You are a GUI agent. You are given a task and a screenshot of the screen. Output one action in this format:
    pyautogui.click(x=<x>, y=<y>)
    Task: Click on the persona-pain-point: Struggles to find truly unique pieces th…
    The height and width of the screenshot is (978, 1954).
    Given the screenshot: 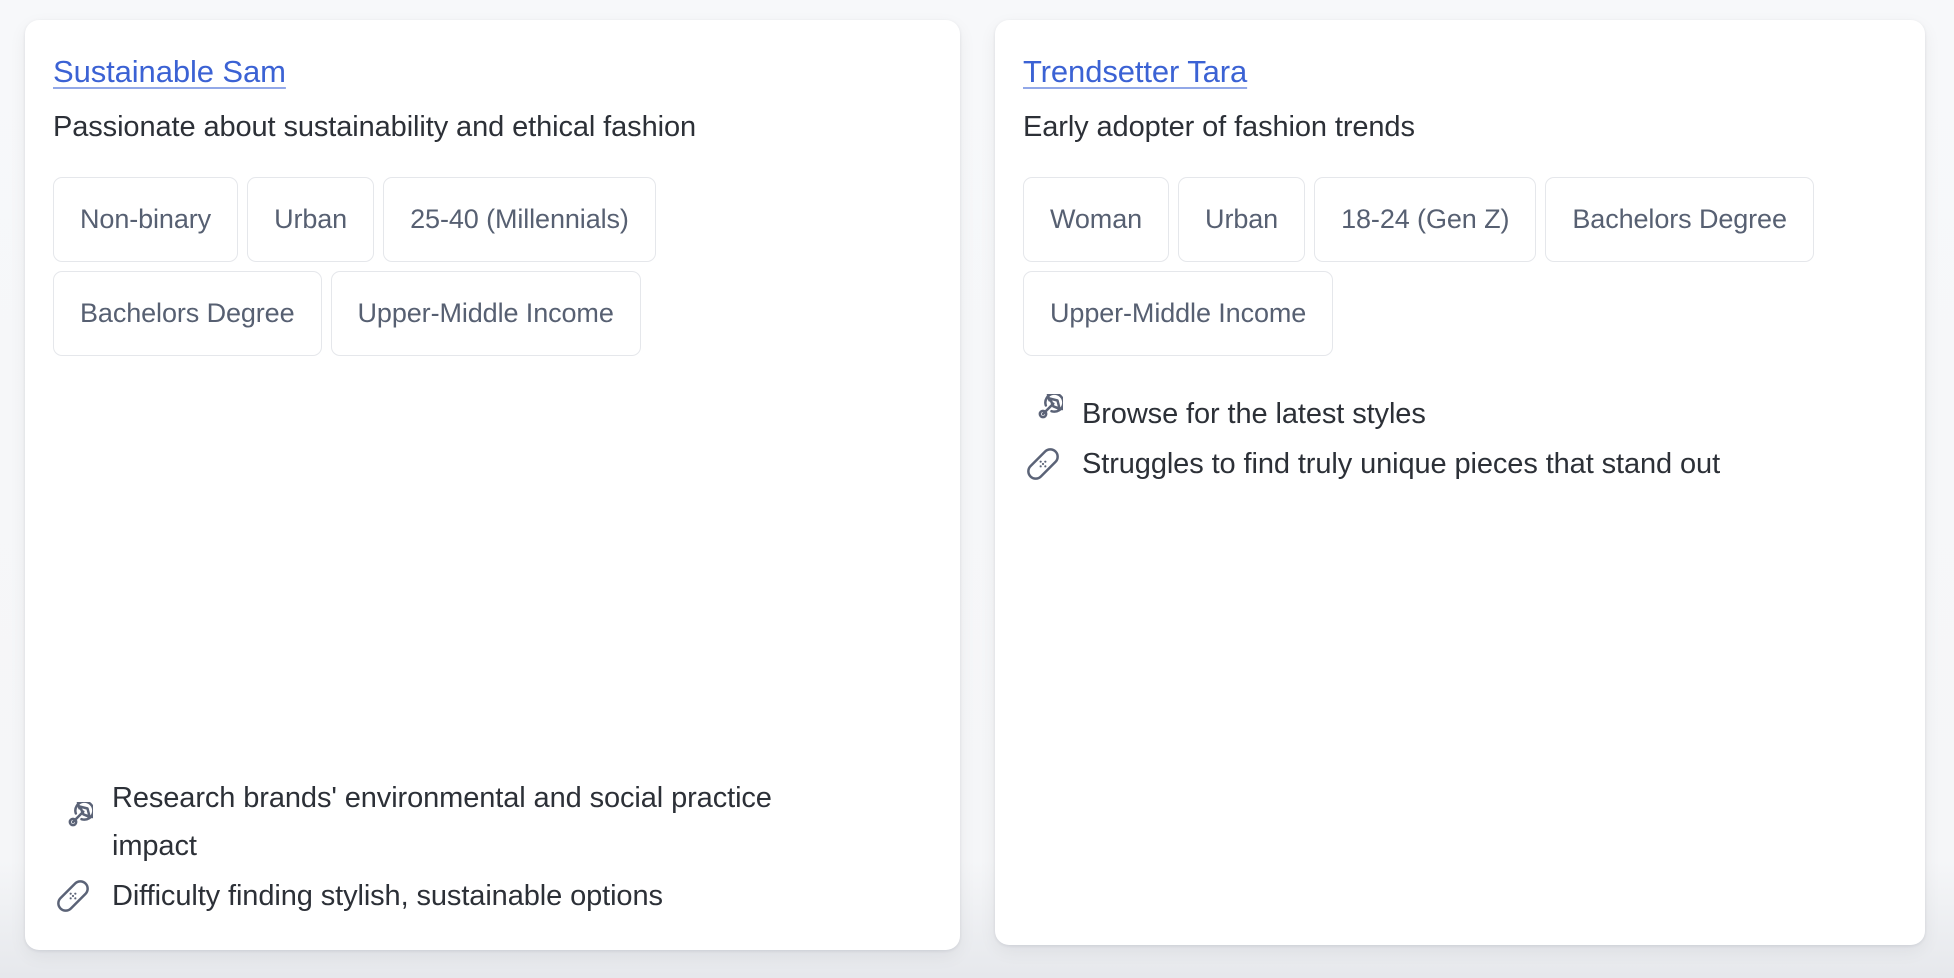 What is the action you would take?
    pyautogui.click(x=1459, y=464)
    